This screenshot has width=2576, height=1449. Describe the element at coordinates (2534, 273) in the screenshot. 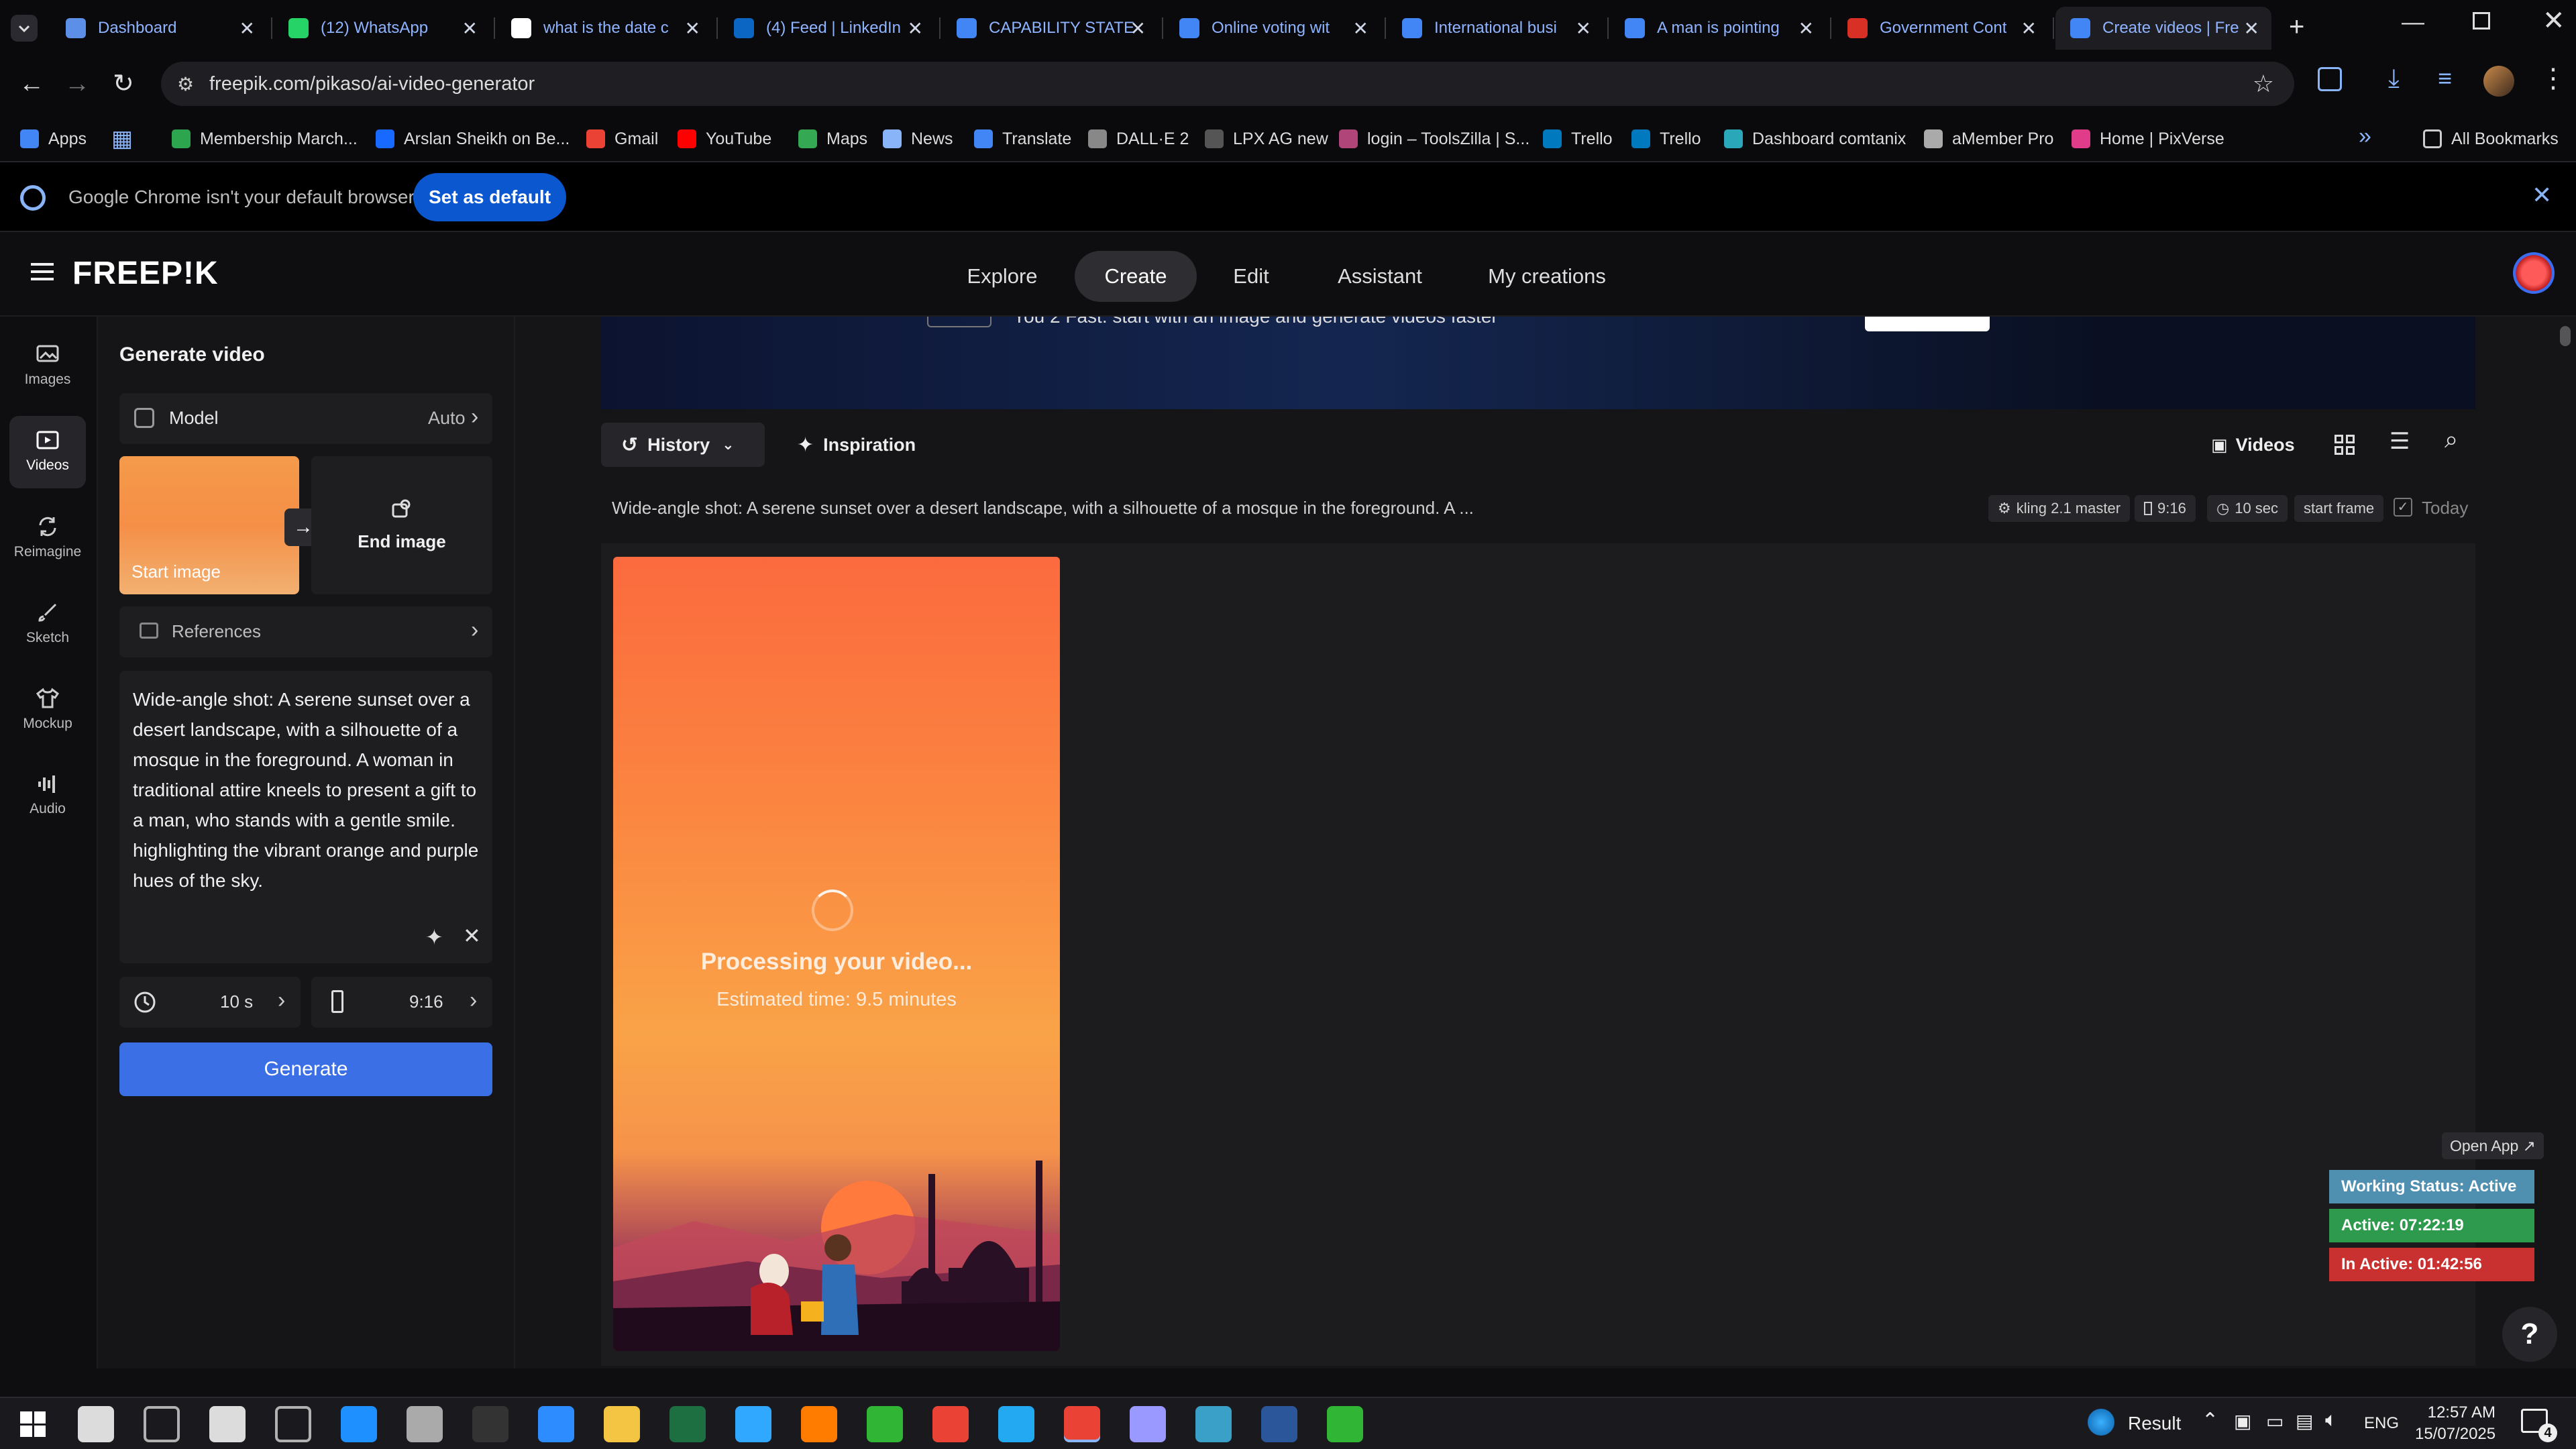

I see `user-avatar` at that location.